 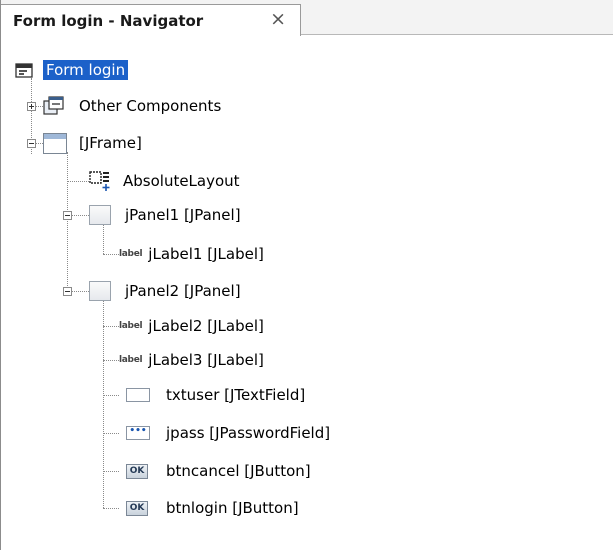 I want to click on tree-node-jlabel1: label jLabel1 [JLabel], so click(x=191, y=254).